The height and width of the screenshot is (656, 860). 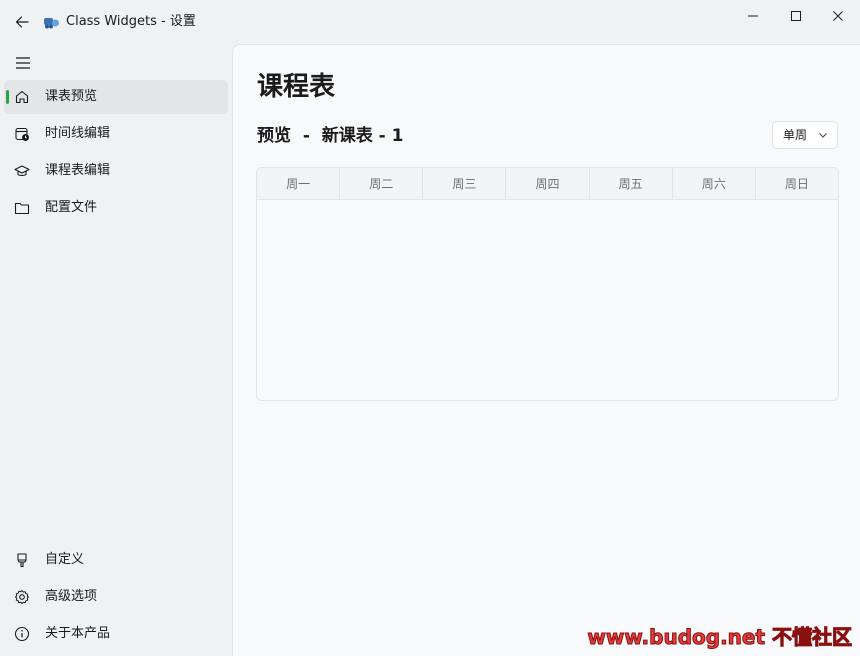 What do you see at coordinates (131, 21) in the screenshot?
I see `window-title: Class Widgets - 设置` at bounding box center [131, 21].